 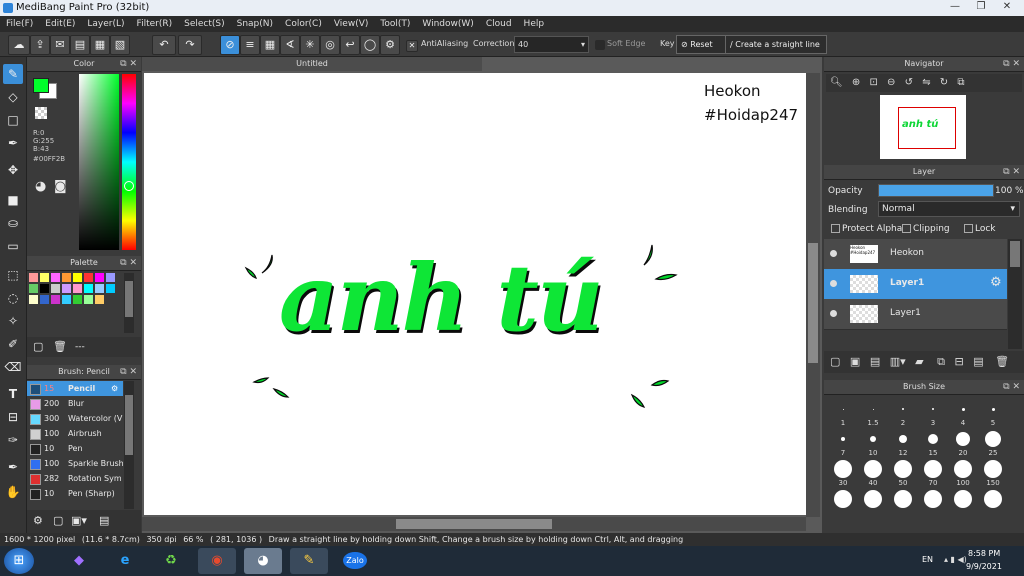 What do you see at coordinates (40, 45) in the screenshot?
I see `share-icon: ⇪` at bounding box center [40, 45].